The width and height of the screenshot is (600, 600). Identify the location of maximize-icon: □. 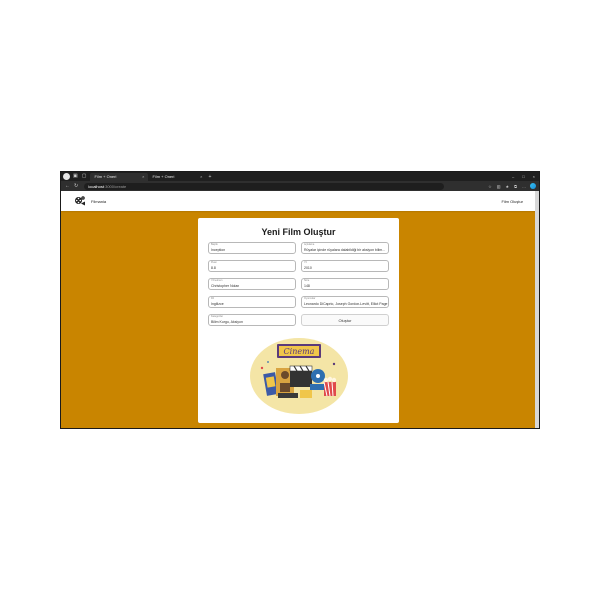
(523, 176).